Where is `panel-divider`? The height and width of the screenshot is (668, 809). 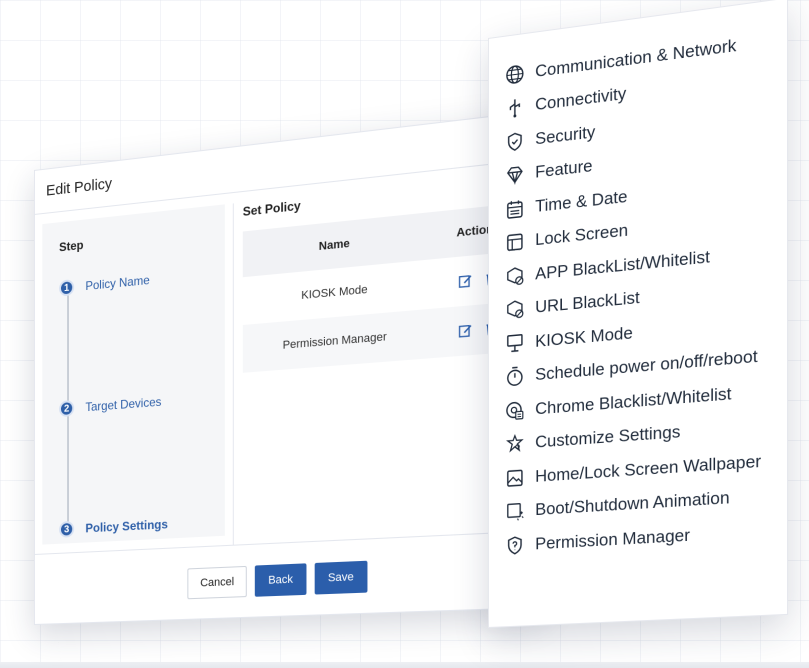
panel-divider is located at coordinates (233, 374).